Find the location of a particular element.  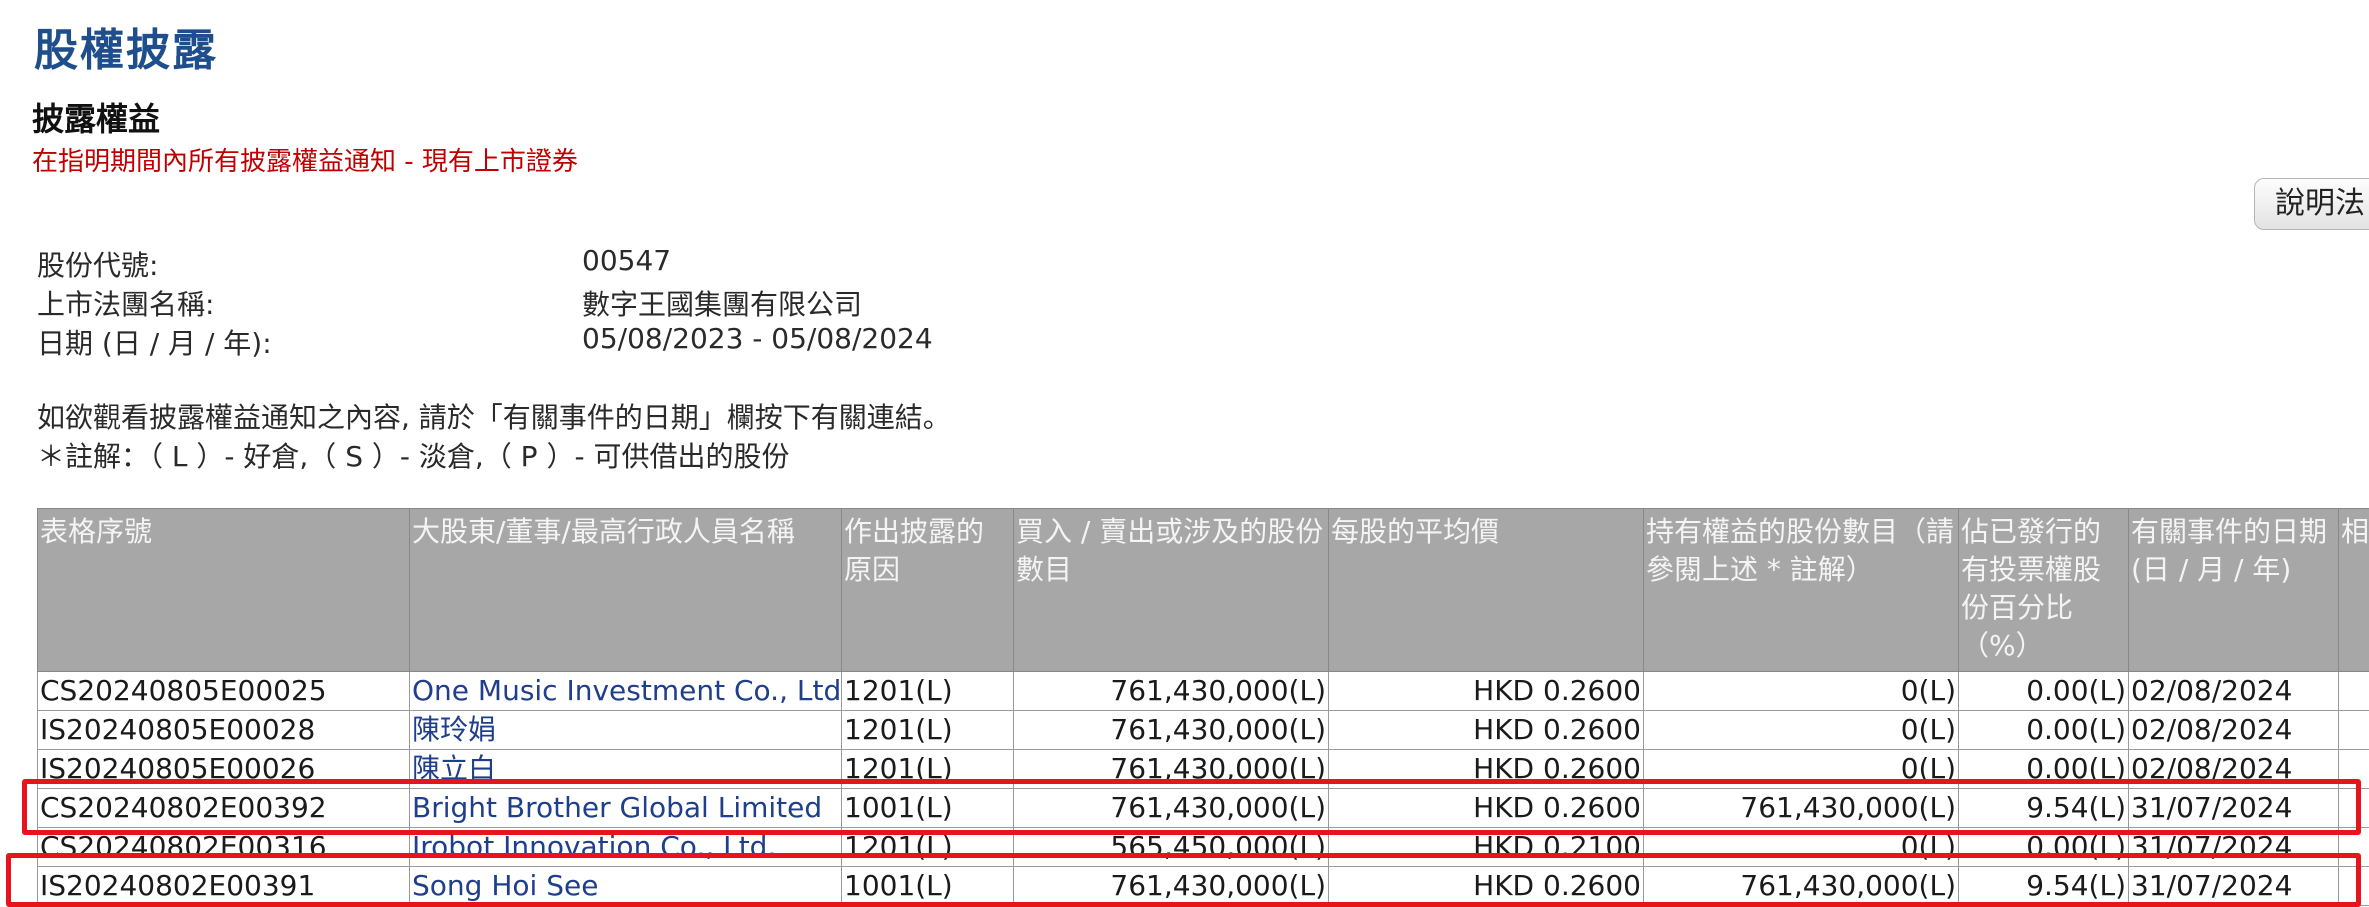

col-header-reason: 作出披露的原因 is located at coordinates (928, 590).